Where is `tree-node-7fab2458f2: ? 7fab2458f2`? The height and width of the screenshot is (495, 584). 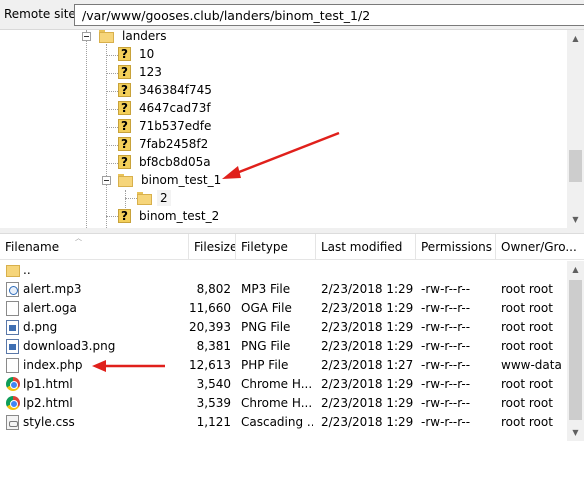
tree-node-7fab2458f2: ? 7fab2458f2 is located at coordinates (164, 144).